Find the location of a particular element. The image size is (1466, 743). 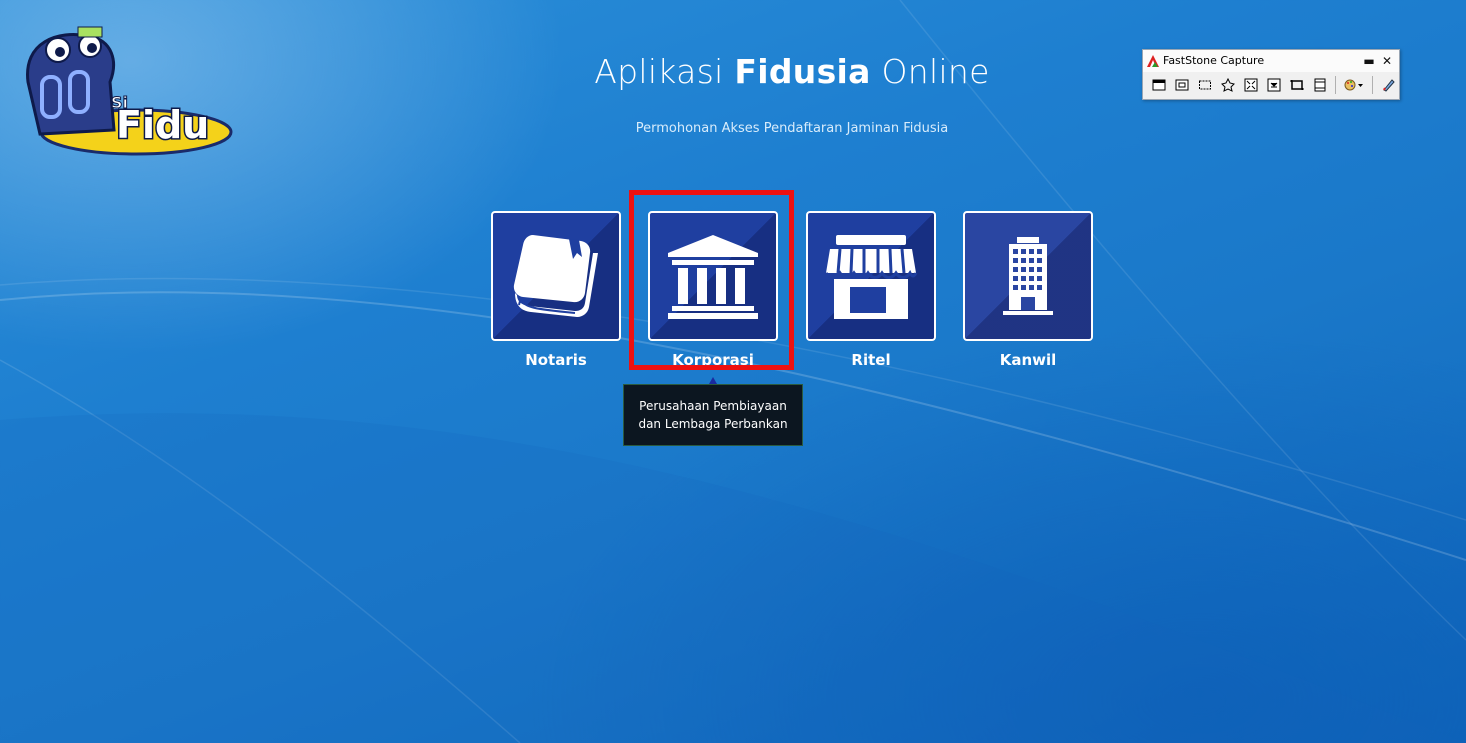

faststone-capture-window: FastStone Capture ▬ ✕ is located at coordinates (1271, 74).